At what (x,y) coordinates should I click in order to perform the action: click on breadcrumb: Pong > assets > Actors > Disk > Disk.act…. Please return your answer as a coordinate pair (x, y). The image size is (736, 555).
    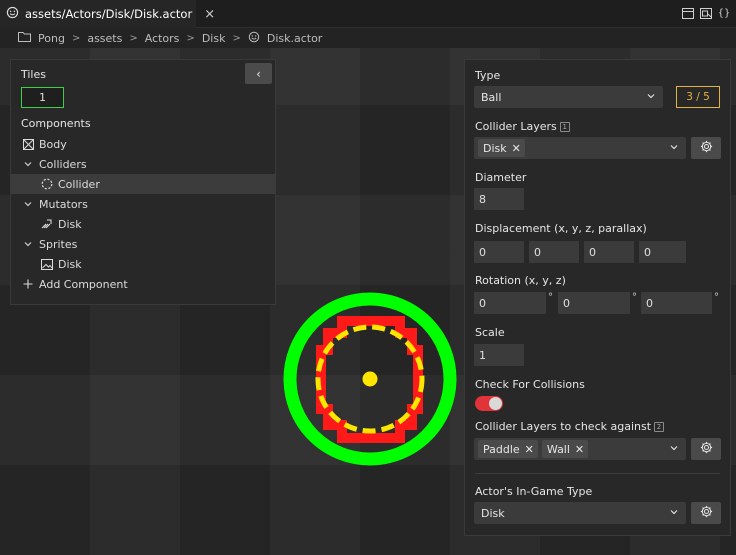
    Looking at the image, I should click on (368, 38).